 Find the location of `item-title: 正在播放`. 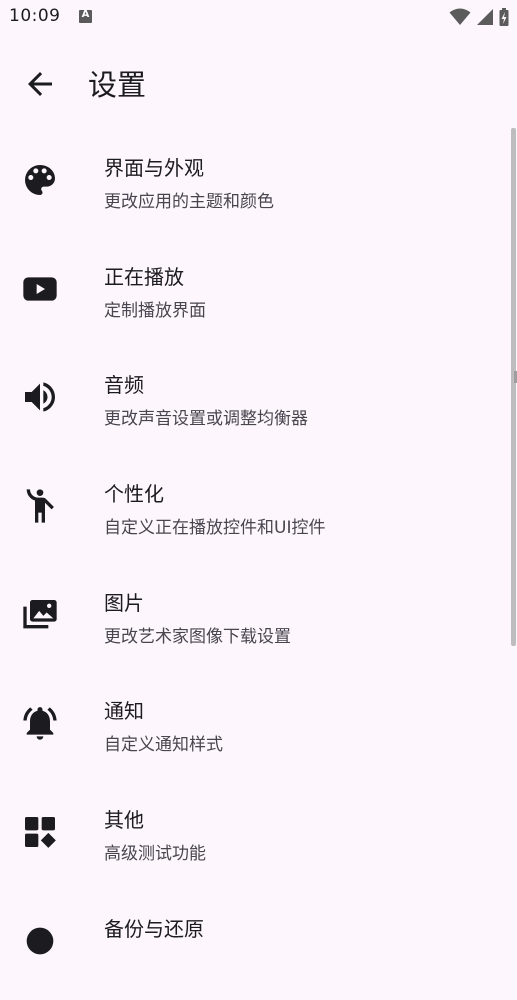

item-title: 正在播放 is located at coordinates (144, 276).